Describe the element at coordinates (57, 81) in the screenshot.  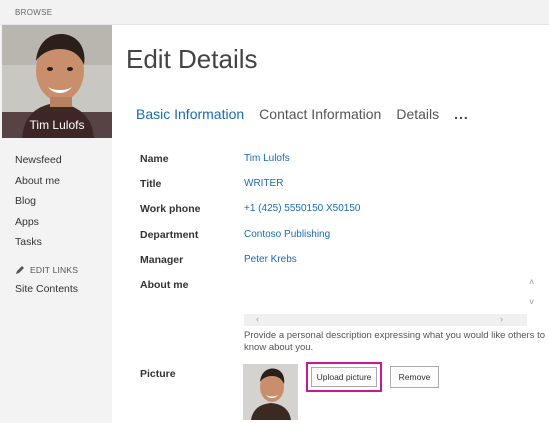
I see `profile-photo: Tim Lulofs` at that location.